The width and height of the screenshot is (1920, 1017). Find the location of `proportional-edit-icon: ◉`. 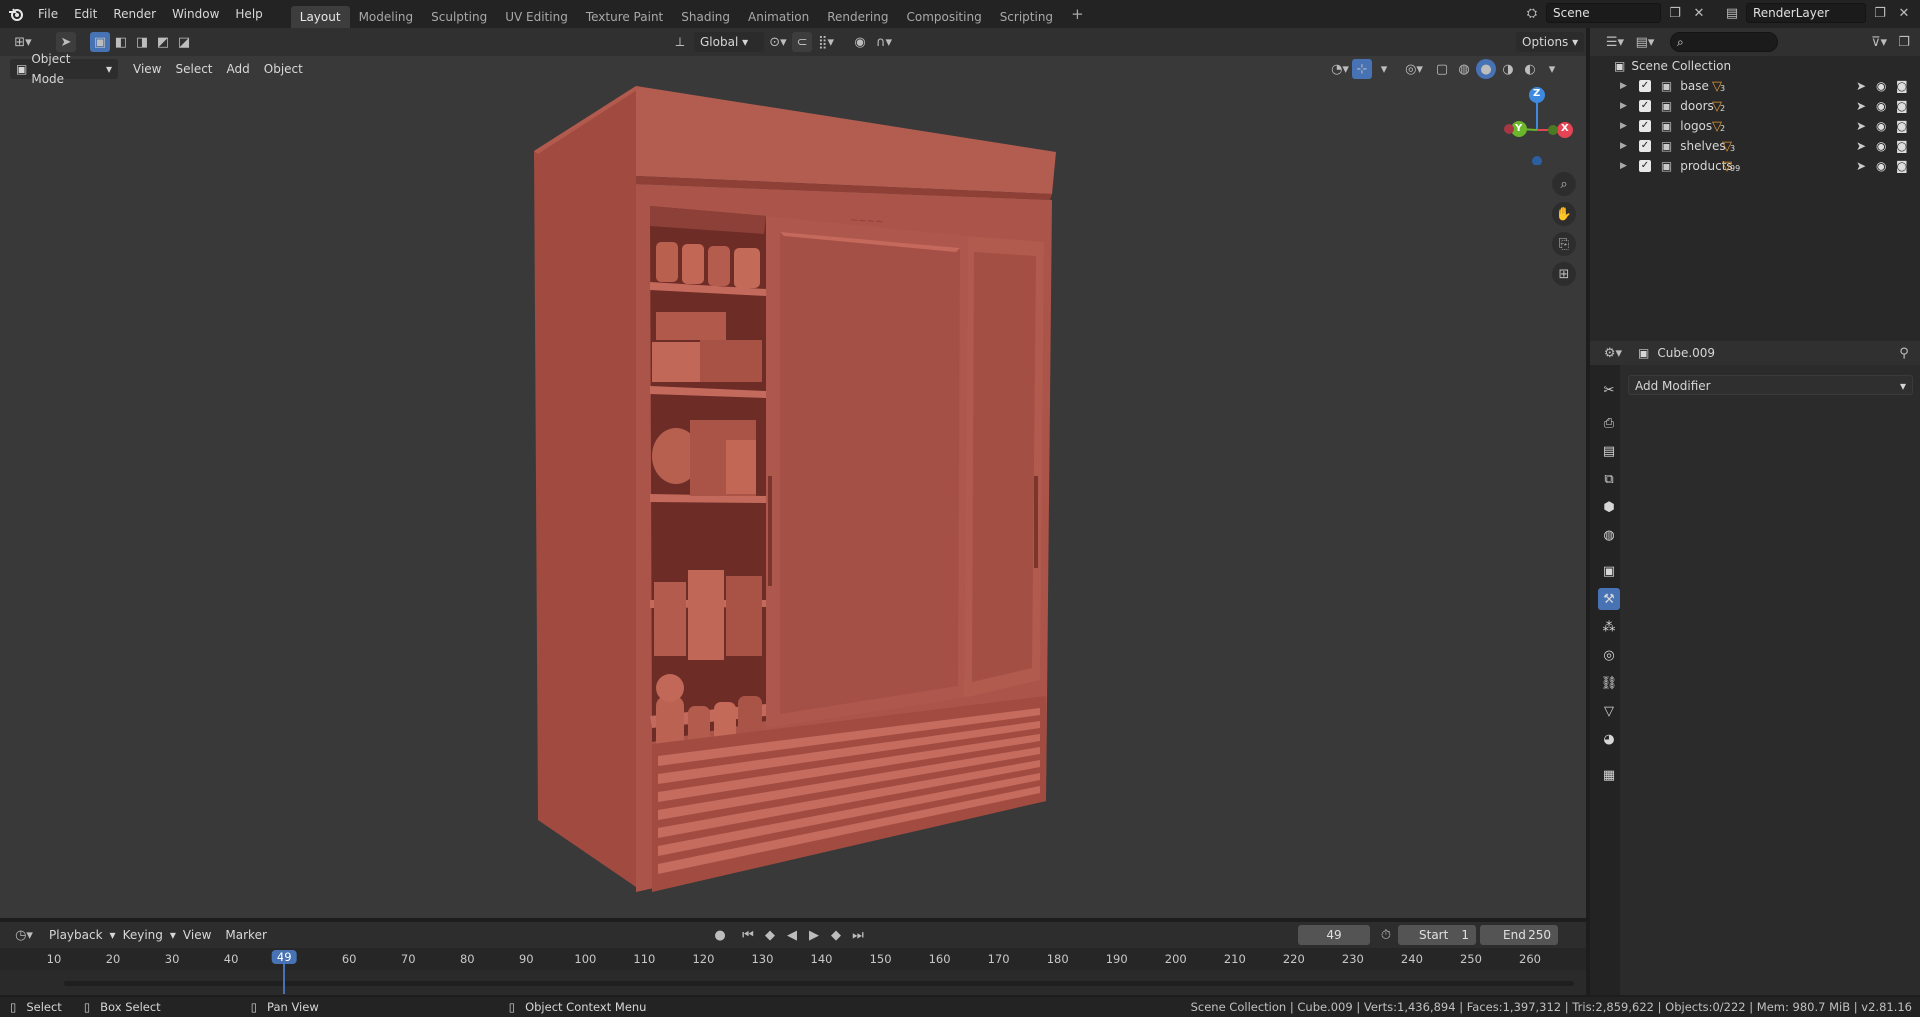

proportional-edit-icon: ◉ is located at coordinates (860, 42).